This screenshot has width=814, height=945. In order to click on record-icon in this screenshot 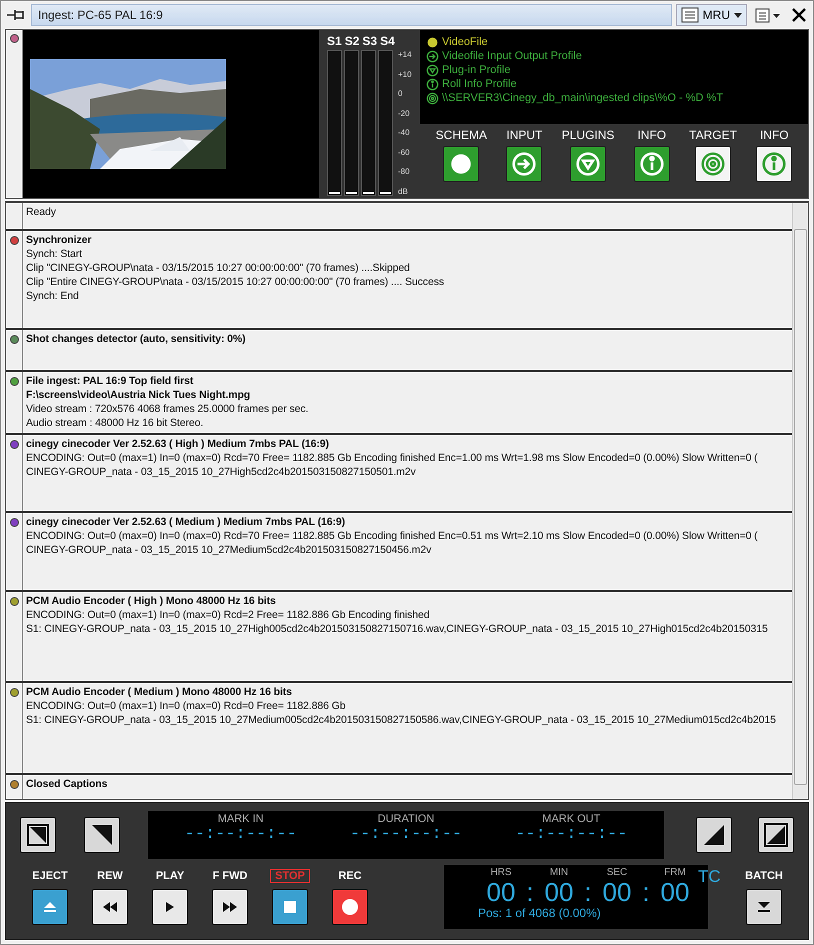, I will do `click(350, 907)`.